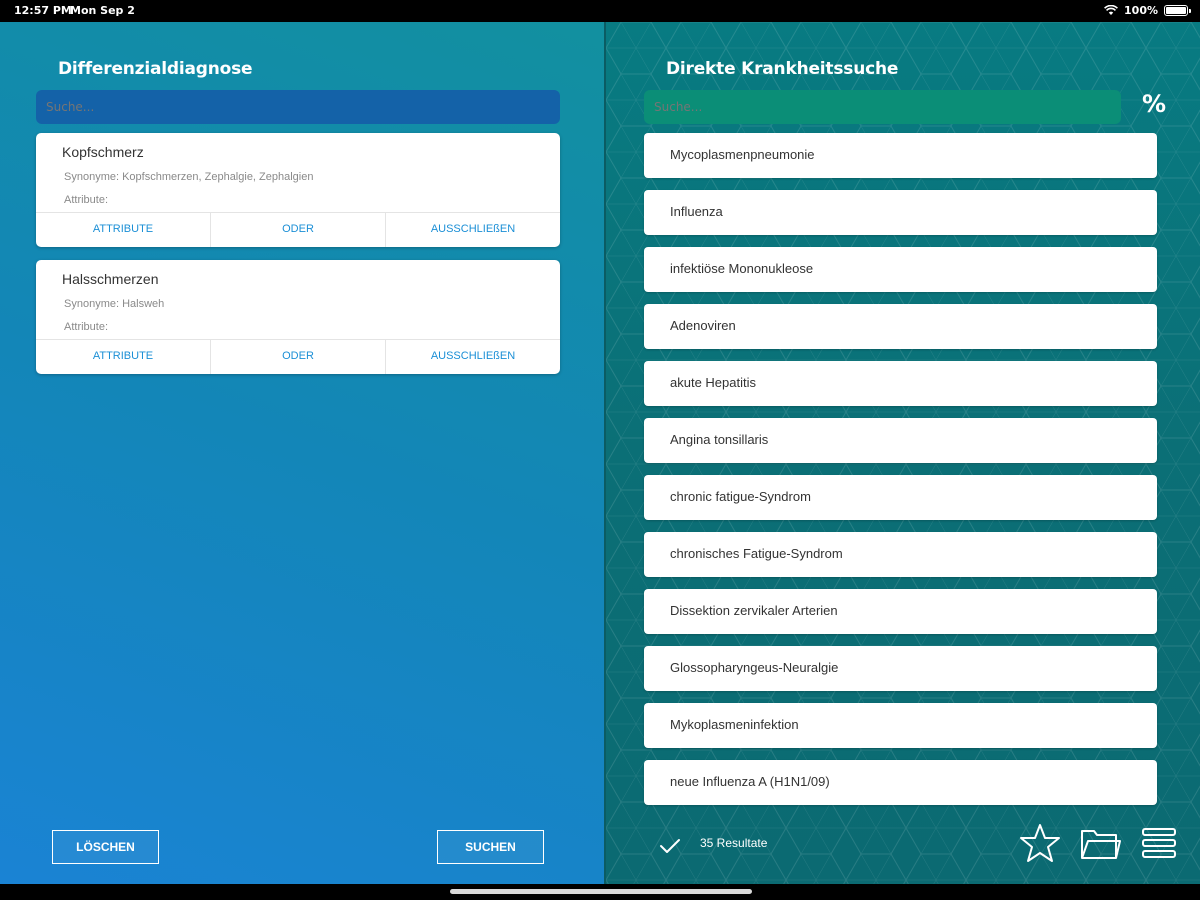 The height and width of the screenshot is (900, 1200). What do you see at coordinates (754, 667) in the screenshot?
I see `result-label: Glossopharyngeus-Neuralgie` at bounding box center [754, 667].